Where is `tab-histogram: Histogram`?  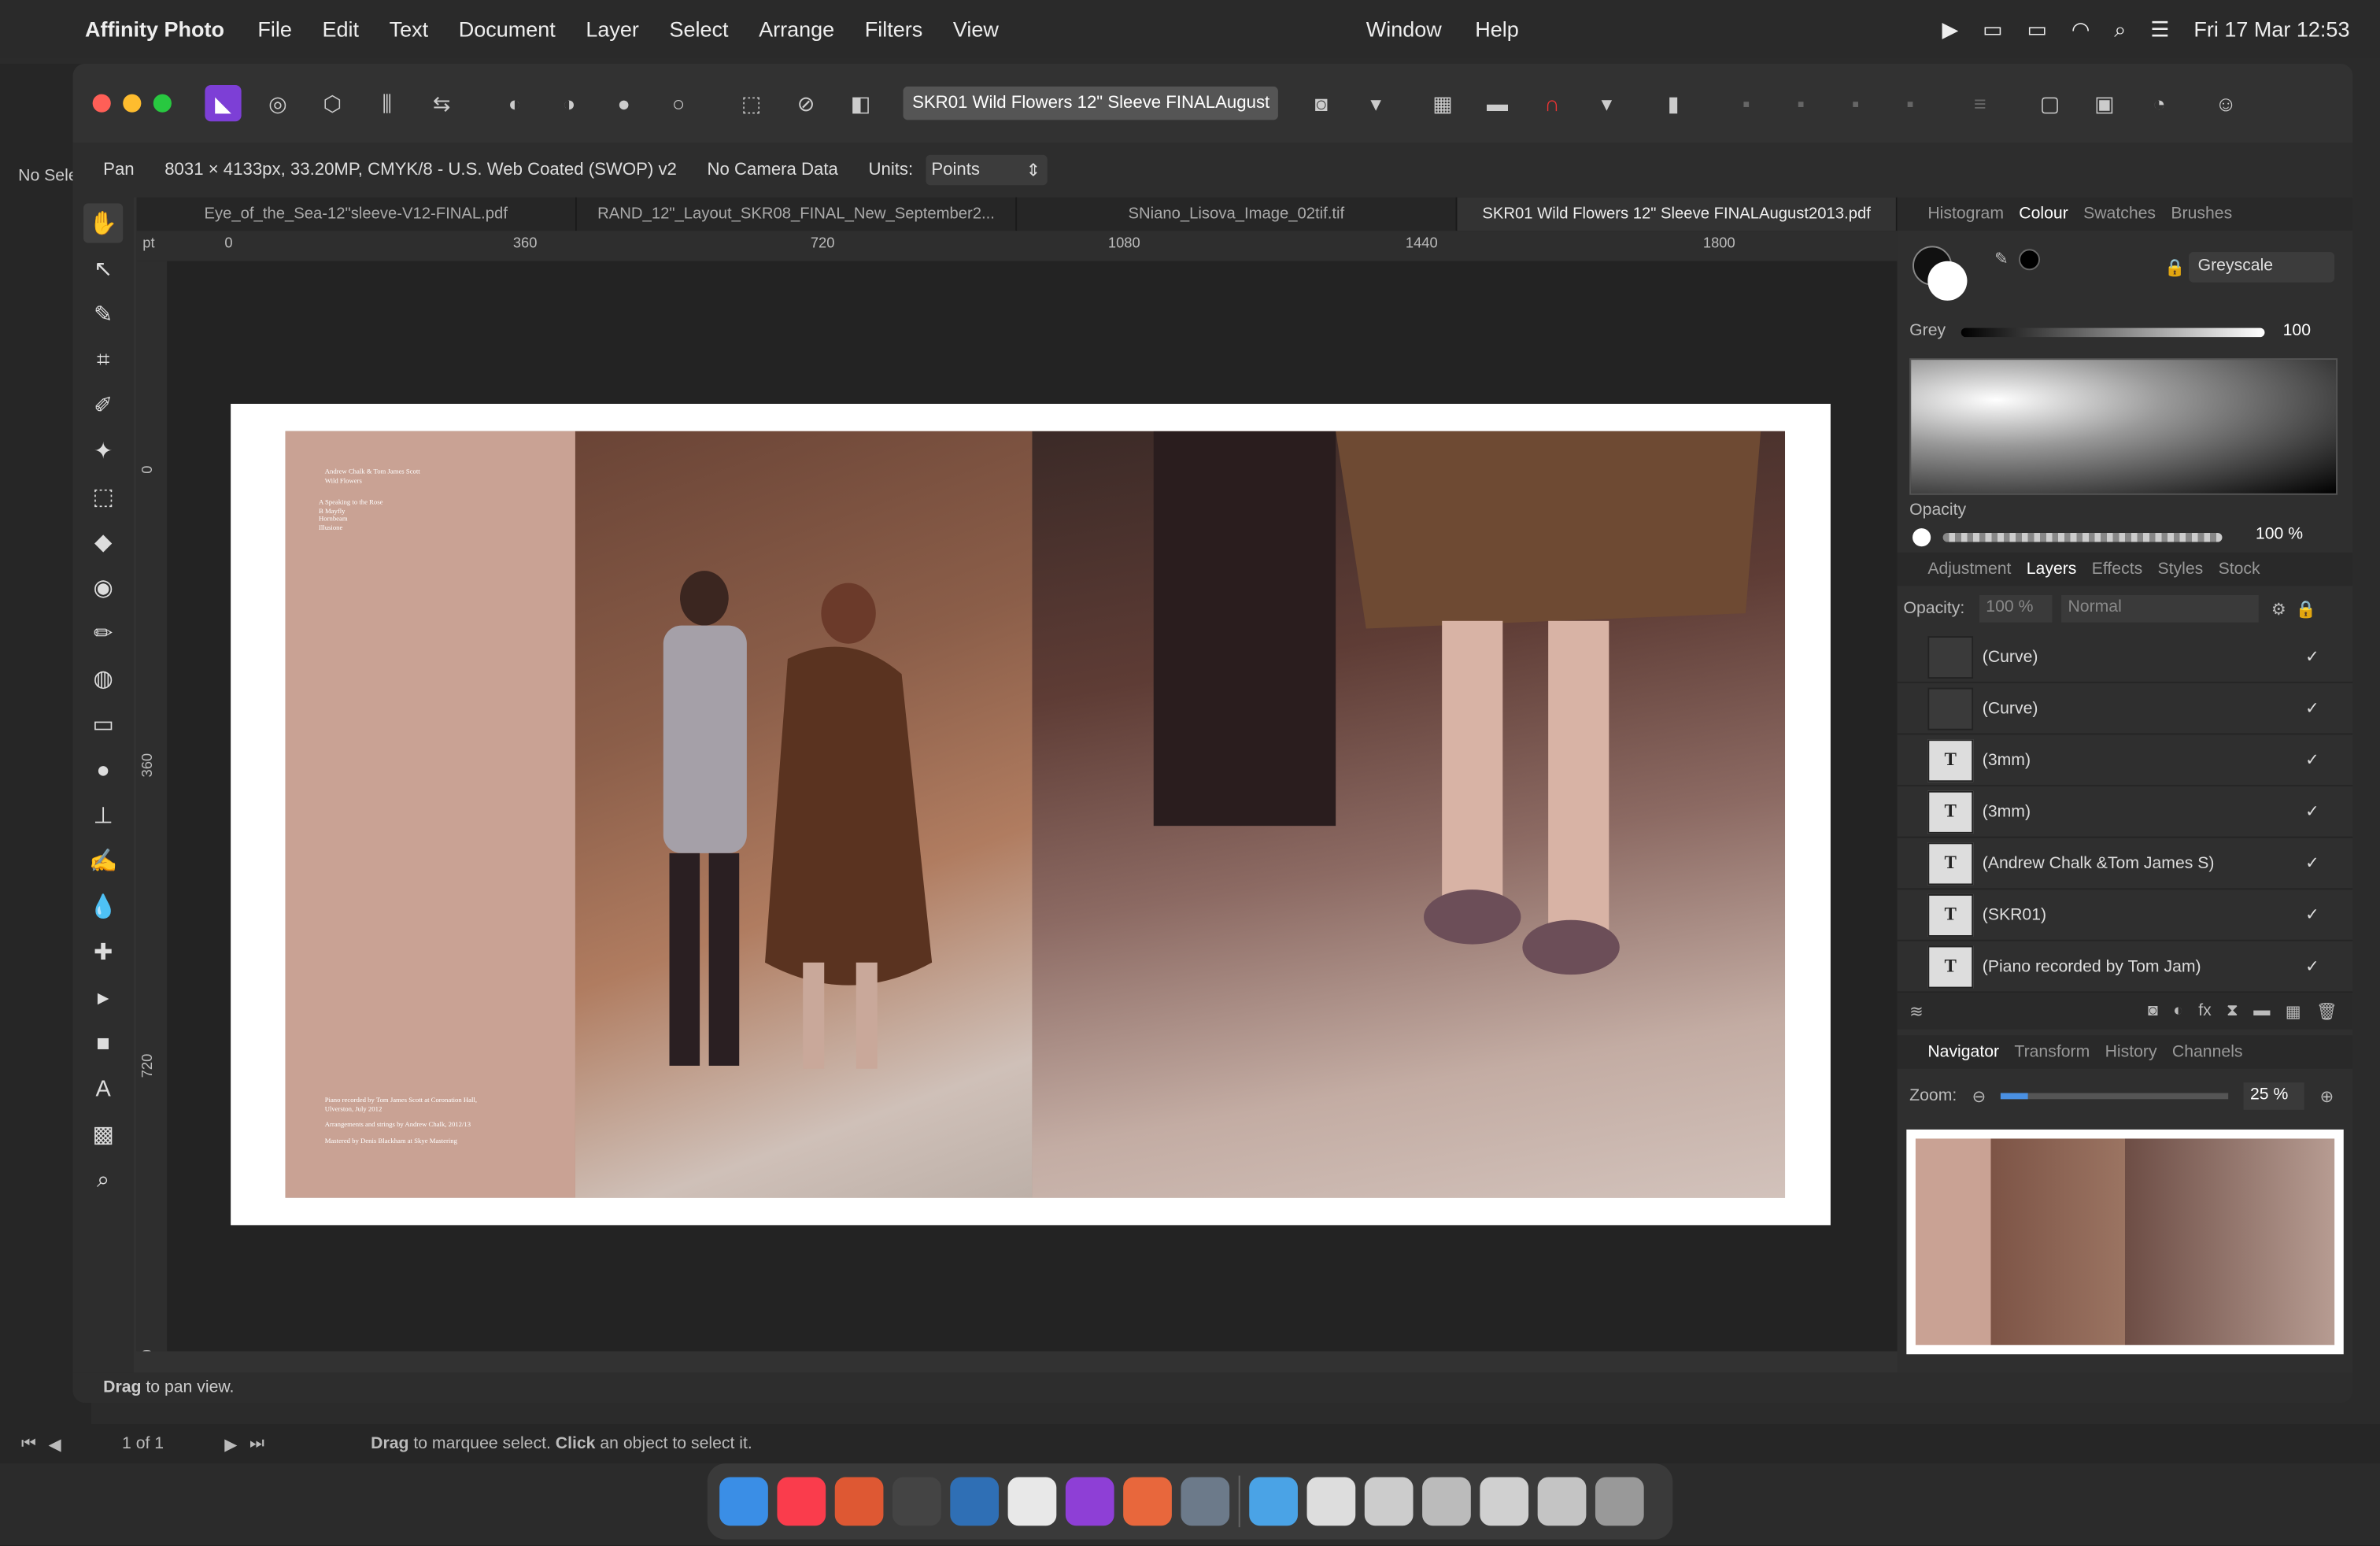
tab-histogram: Histogram is located at coordinates (1965, 214).